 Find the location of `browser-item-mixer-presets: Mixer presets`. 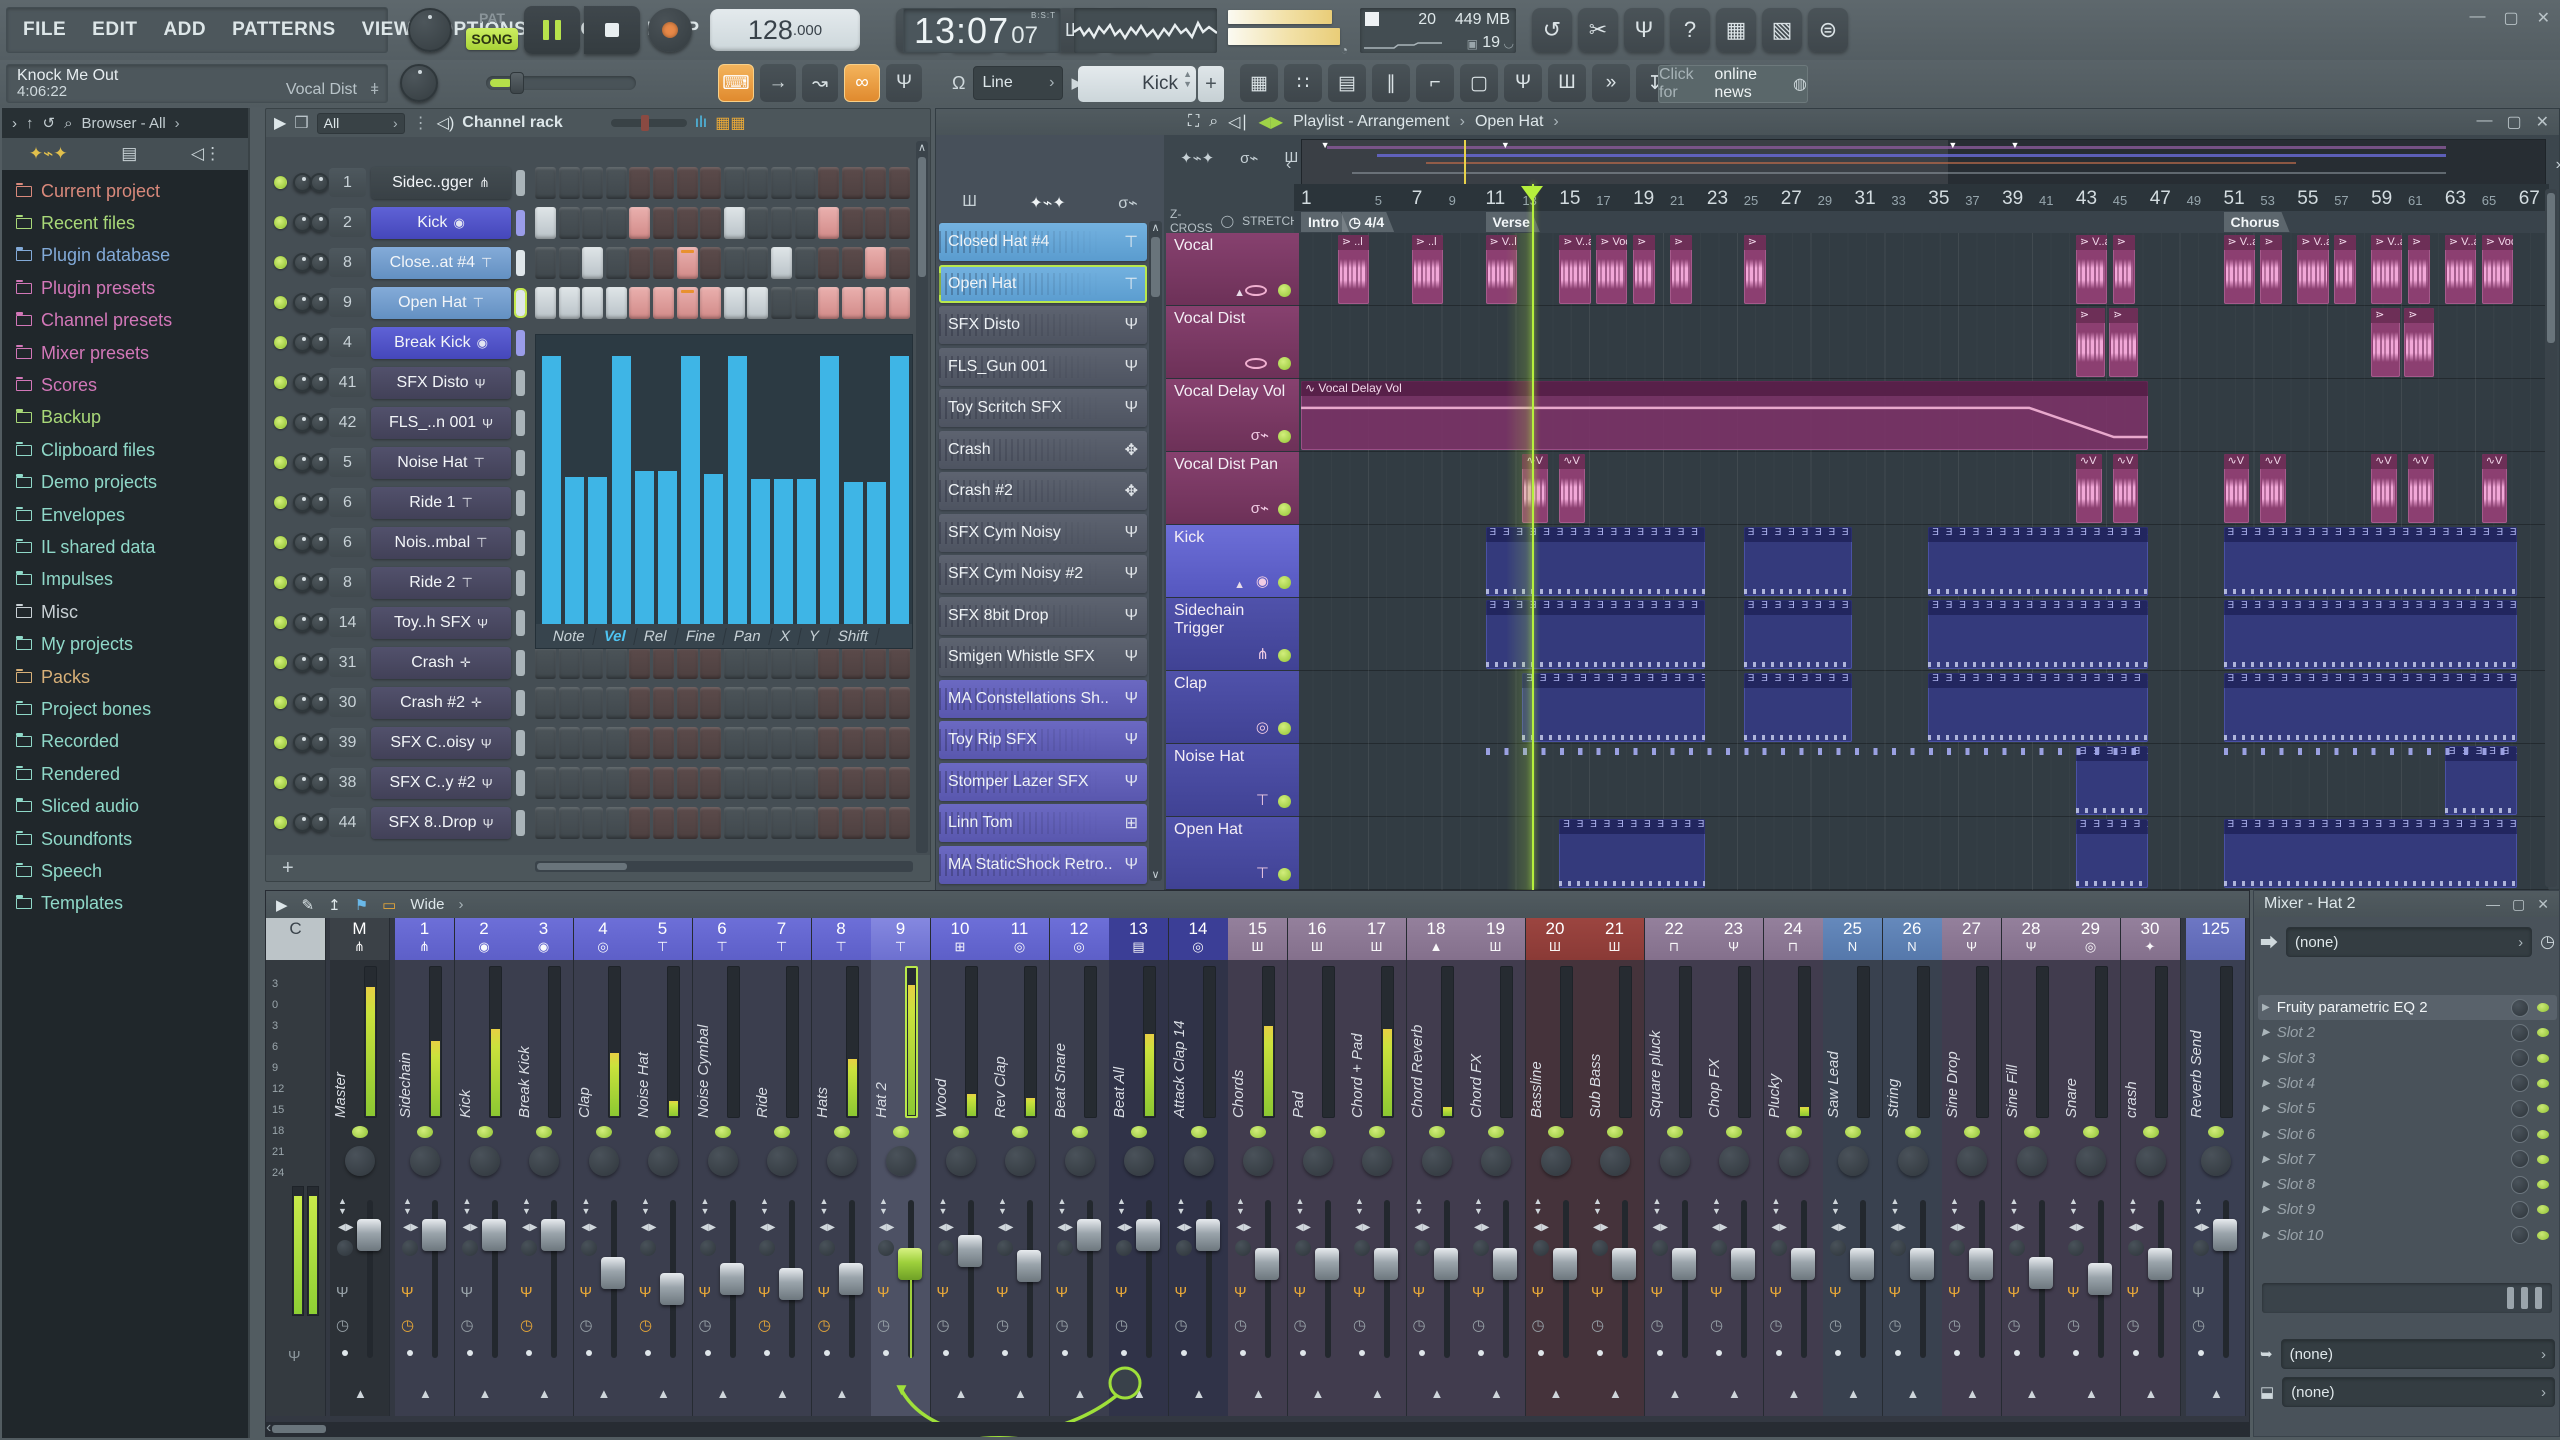

browser-item-mixer-presets: Mixer presets is located at coordinates (131, 353).